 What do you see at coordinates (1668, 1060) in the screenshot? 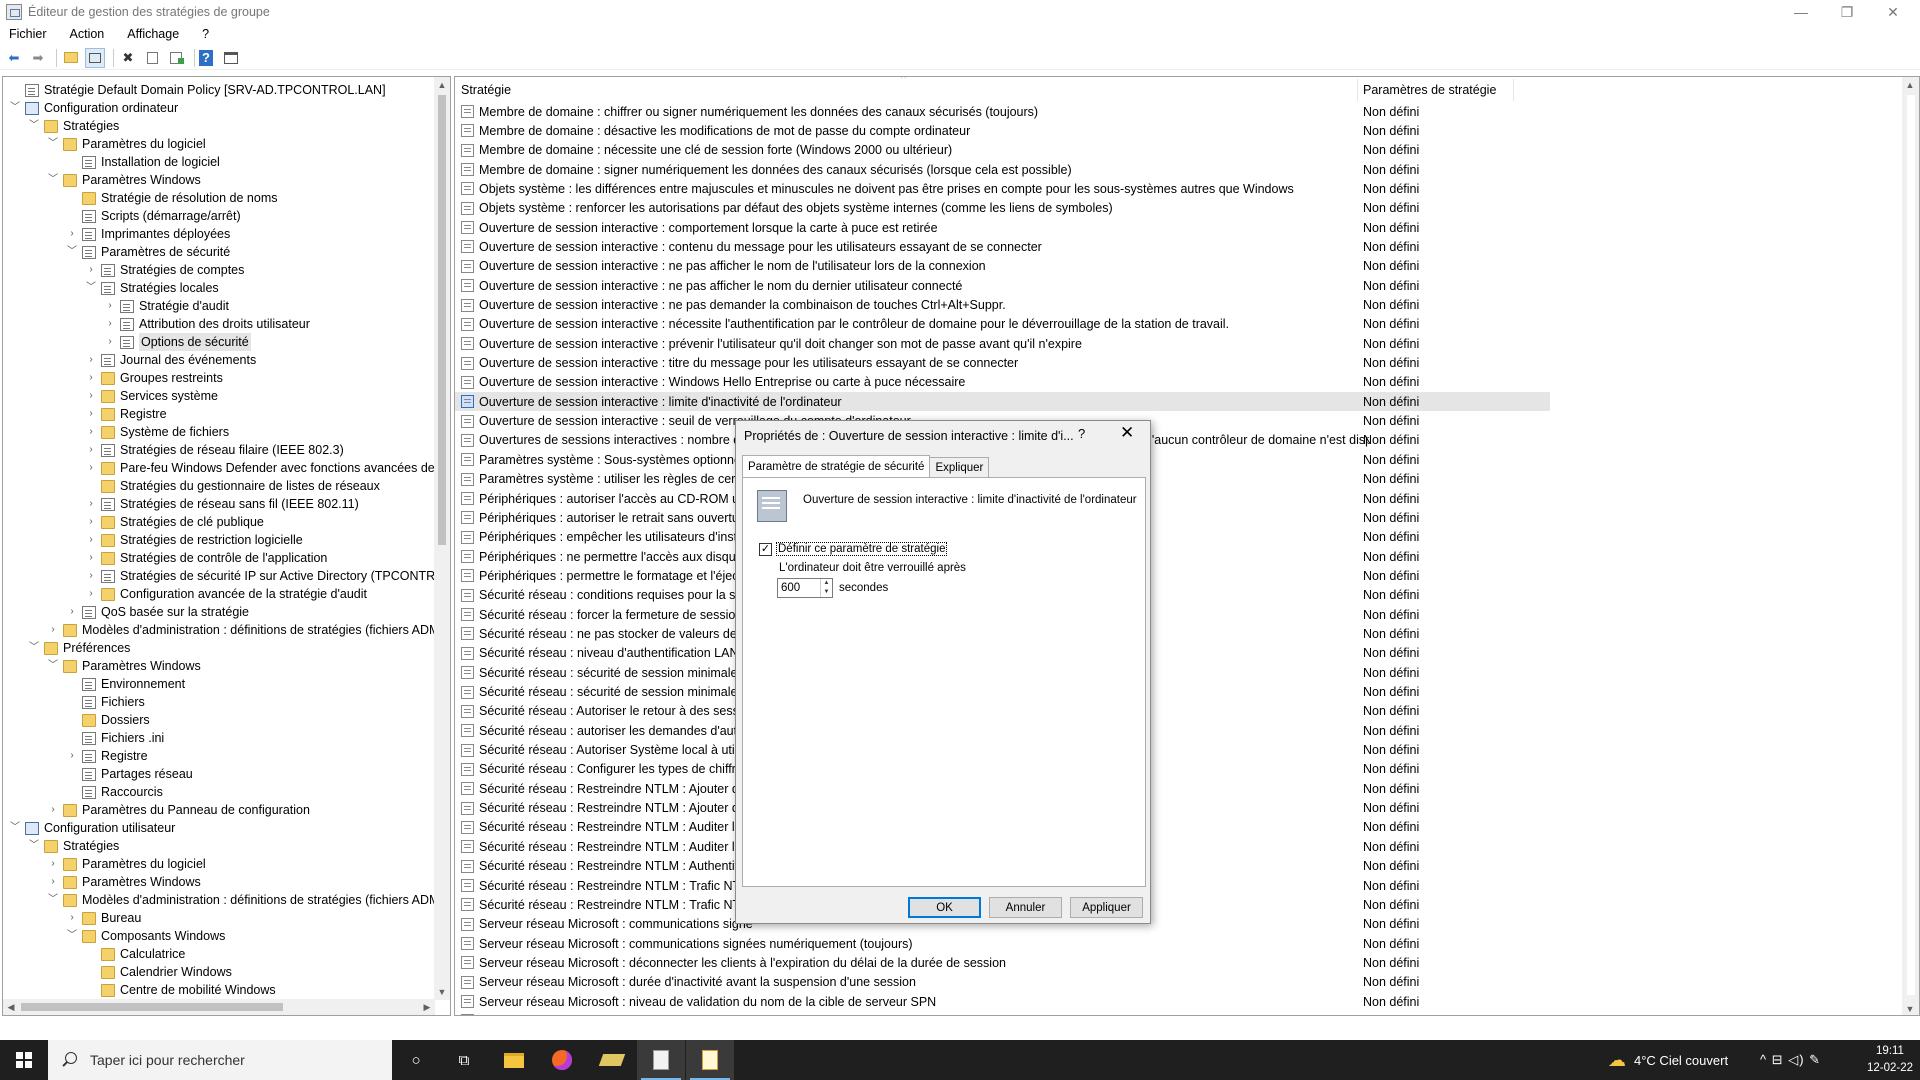
I see `weather-widget: ☁ 4°C Ciel couvert` at bounding box center [1668, 1060].